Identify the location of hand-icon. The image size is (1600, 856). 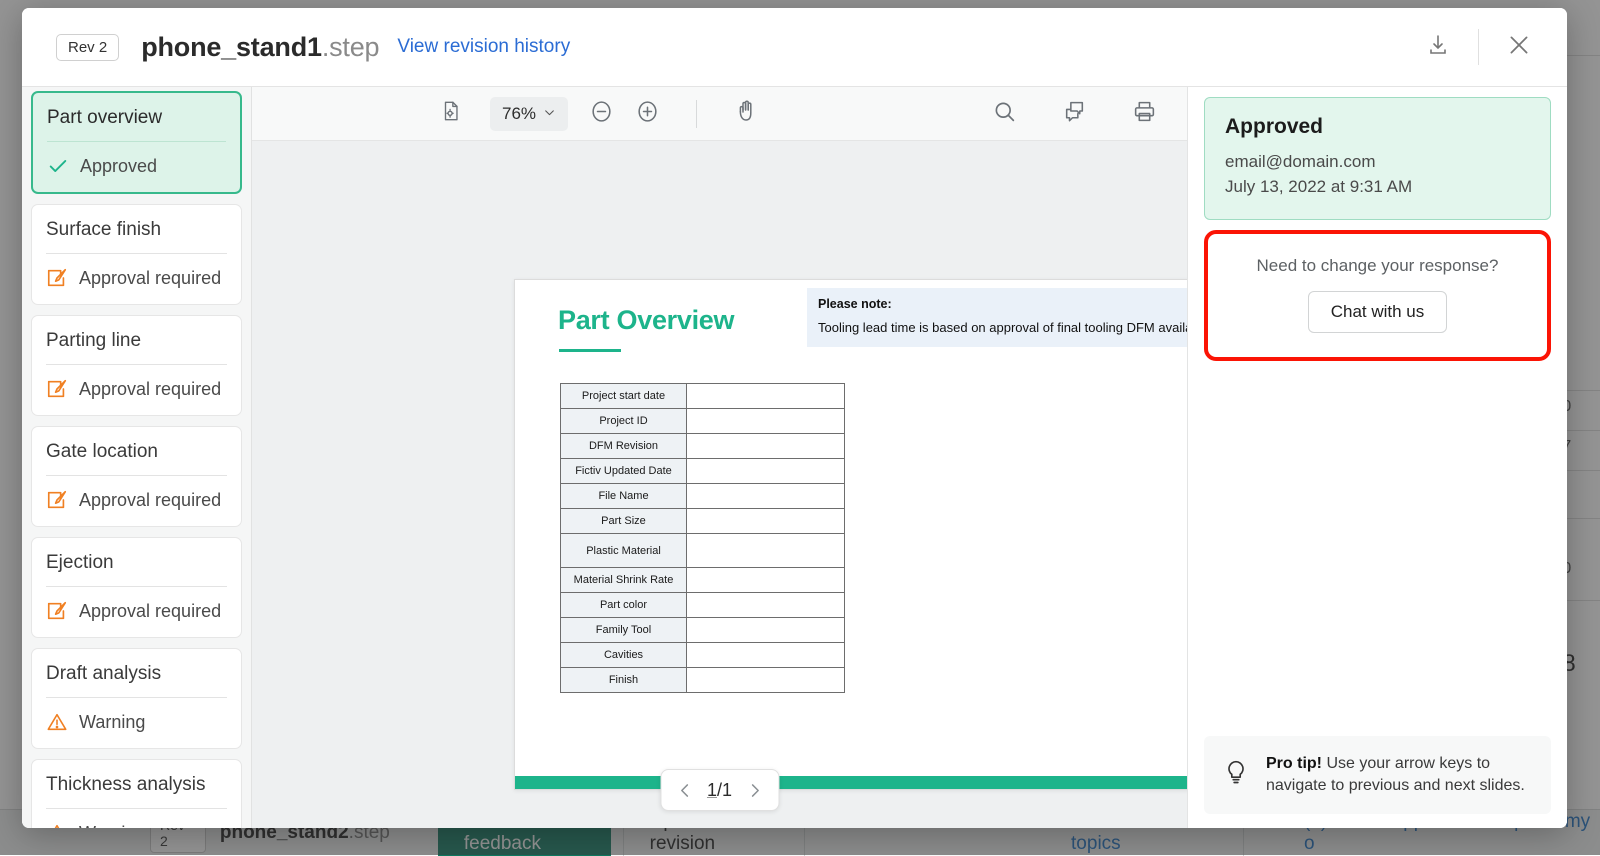
(746, 113).